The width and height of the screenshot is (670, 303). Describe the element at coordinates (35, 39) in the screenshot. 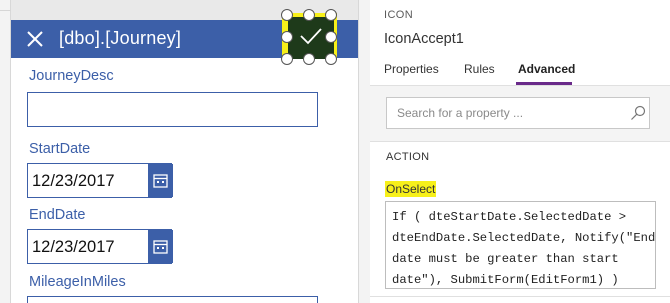

I see `close-icon` at that location.